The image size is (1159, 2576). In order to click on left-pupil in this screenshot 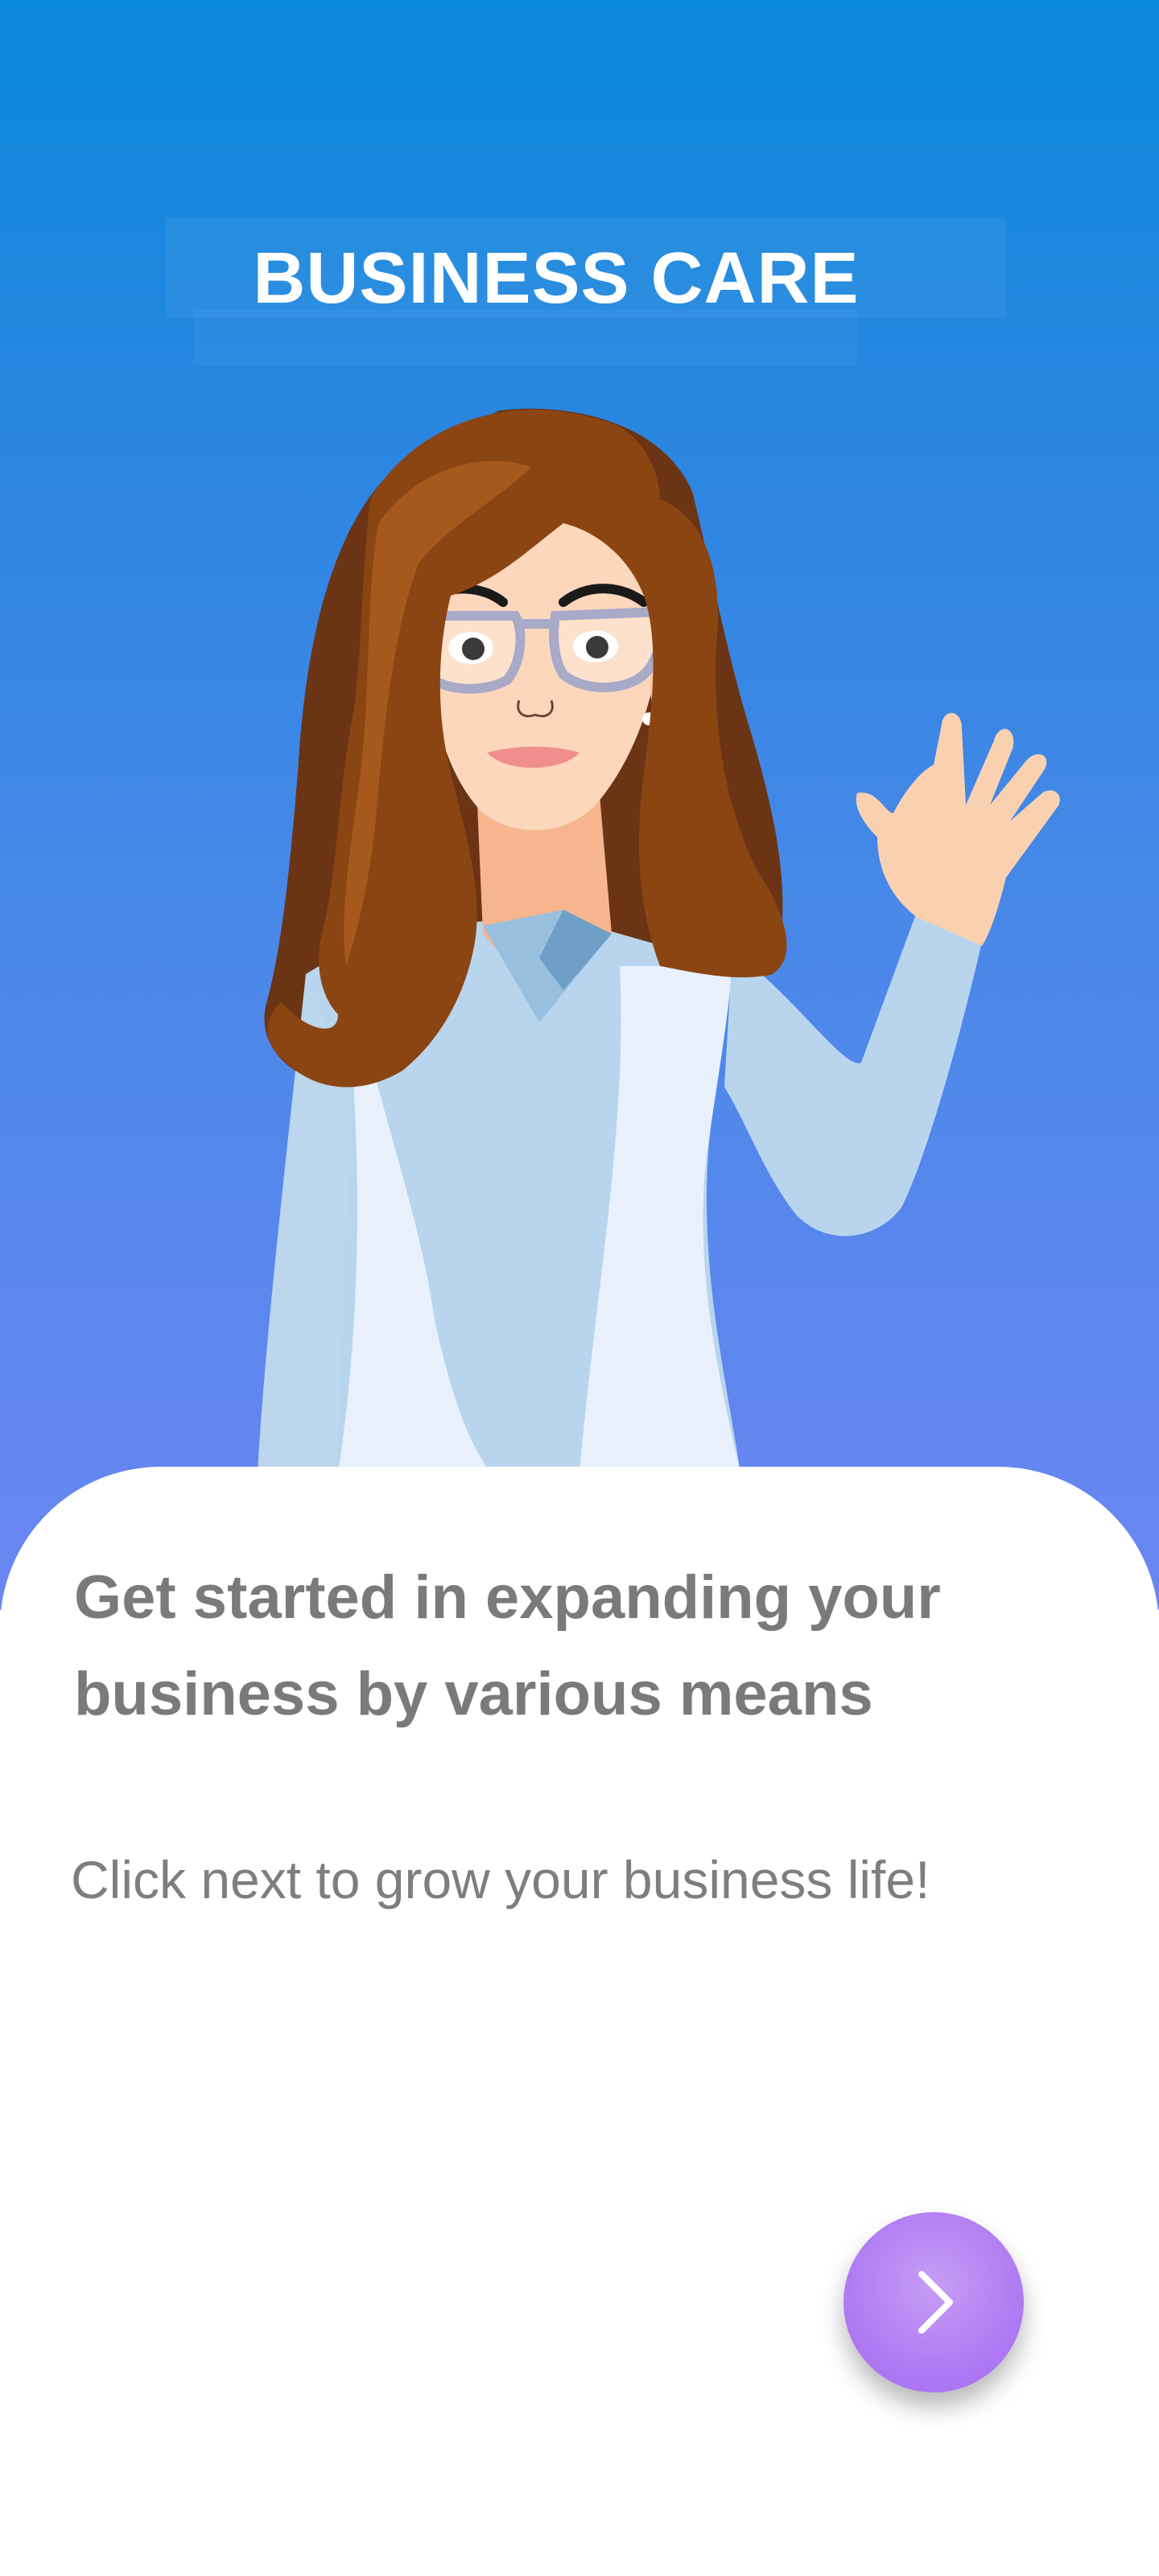, I will do `click(473, 649)`.